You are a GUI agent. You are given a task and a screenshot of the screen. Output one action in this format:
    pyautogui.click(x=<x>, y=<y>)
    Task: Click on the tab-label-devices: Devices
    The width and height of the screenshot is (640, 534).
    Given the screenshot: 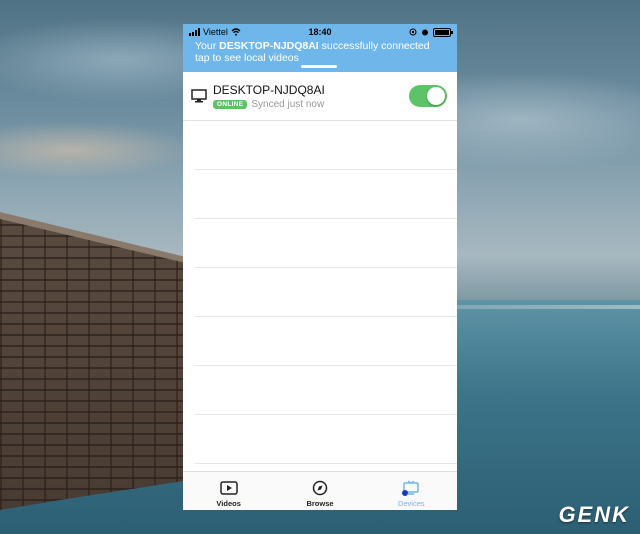 What is the action you would take?
    pyautogui.click(x=411, y=503)
    